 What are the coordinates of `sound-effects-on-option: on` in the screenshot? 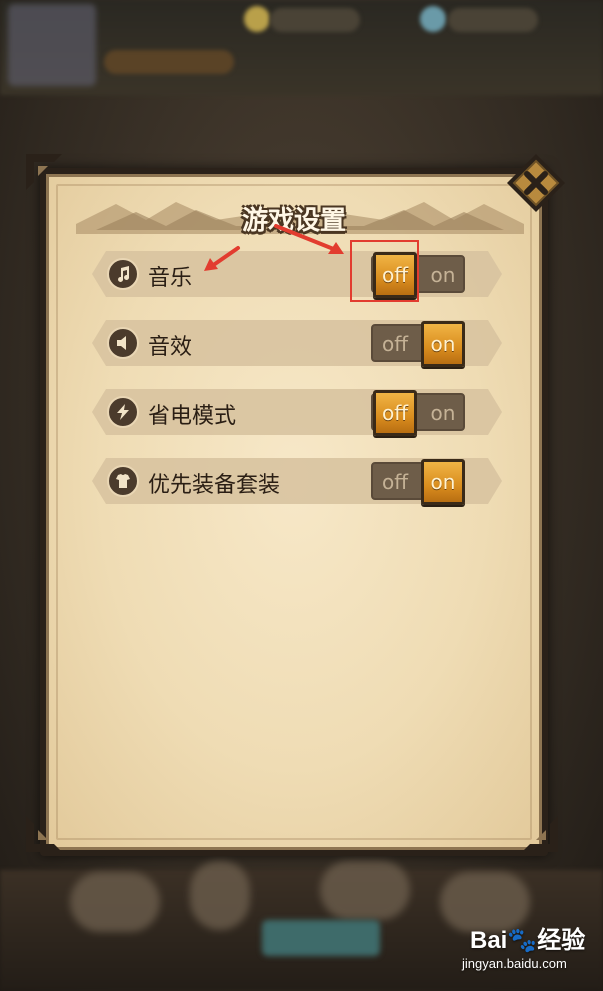 It's located at (443, 344).